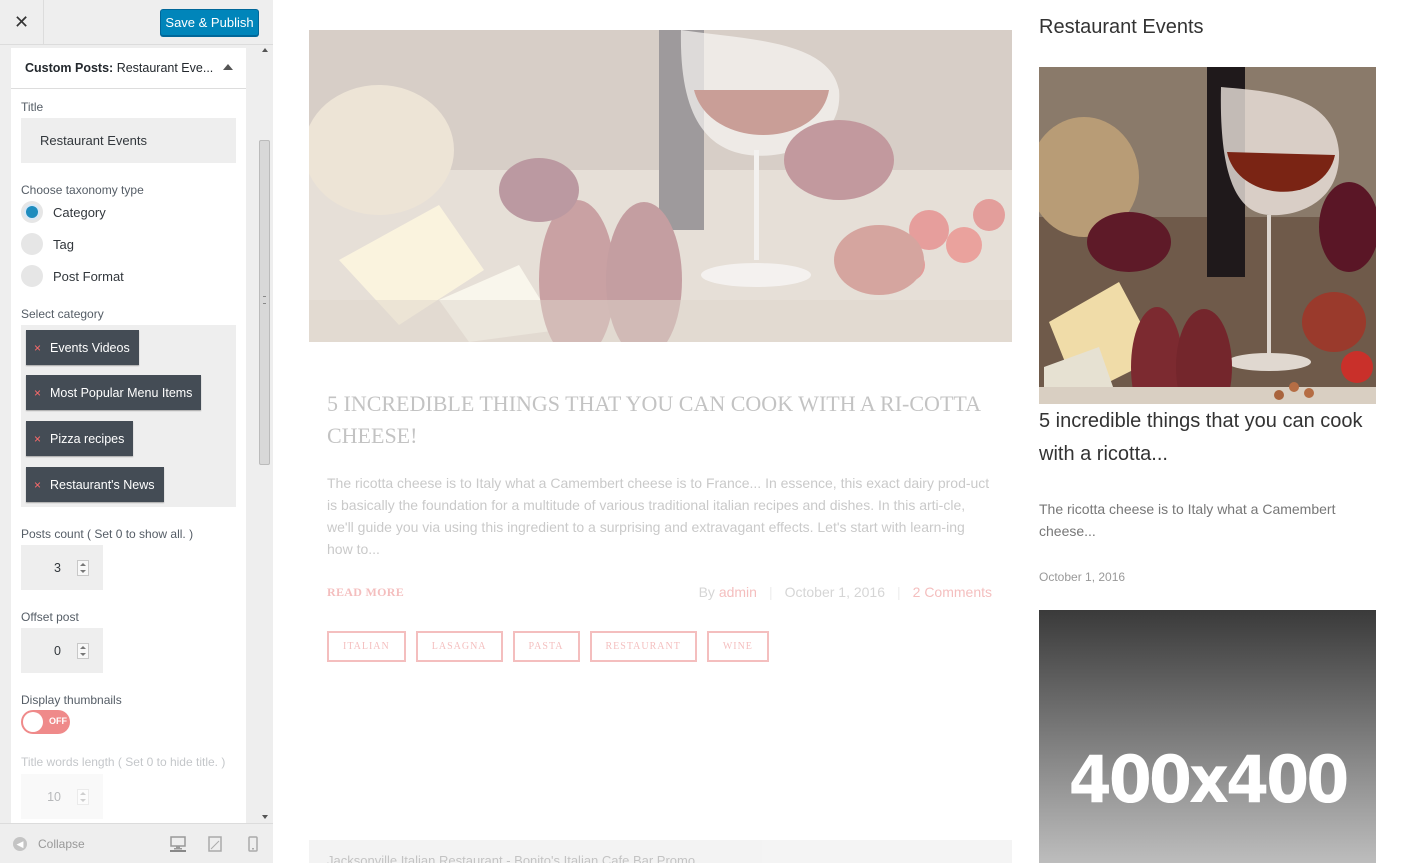  What do you see at coordinates (79, 212) in the screenshot?
I see `radio-label: Category` at bounding box center [79, 212].